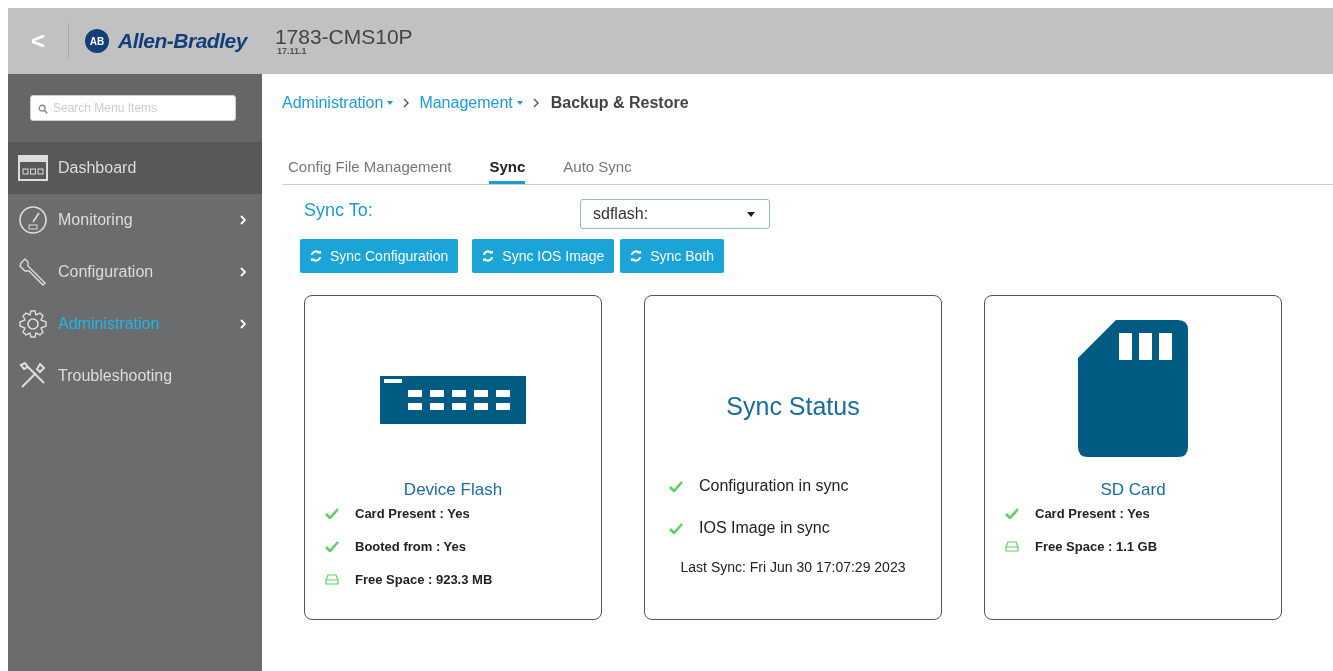  What do you see at coordinates (116, 376) in the screenshot?
I see `menu-label: Troubleshooting` at bounding box center [116, 376].